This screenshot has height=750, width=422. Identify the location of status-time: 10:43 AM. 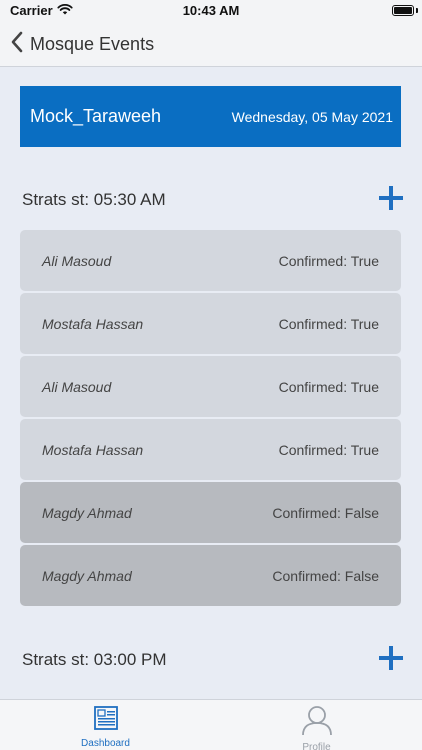
(211, 10).